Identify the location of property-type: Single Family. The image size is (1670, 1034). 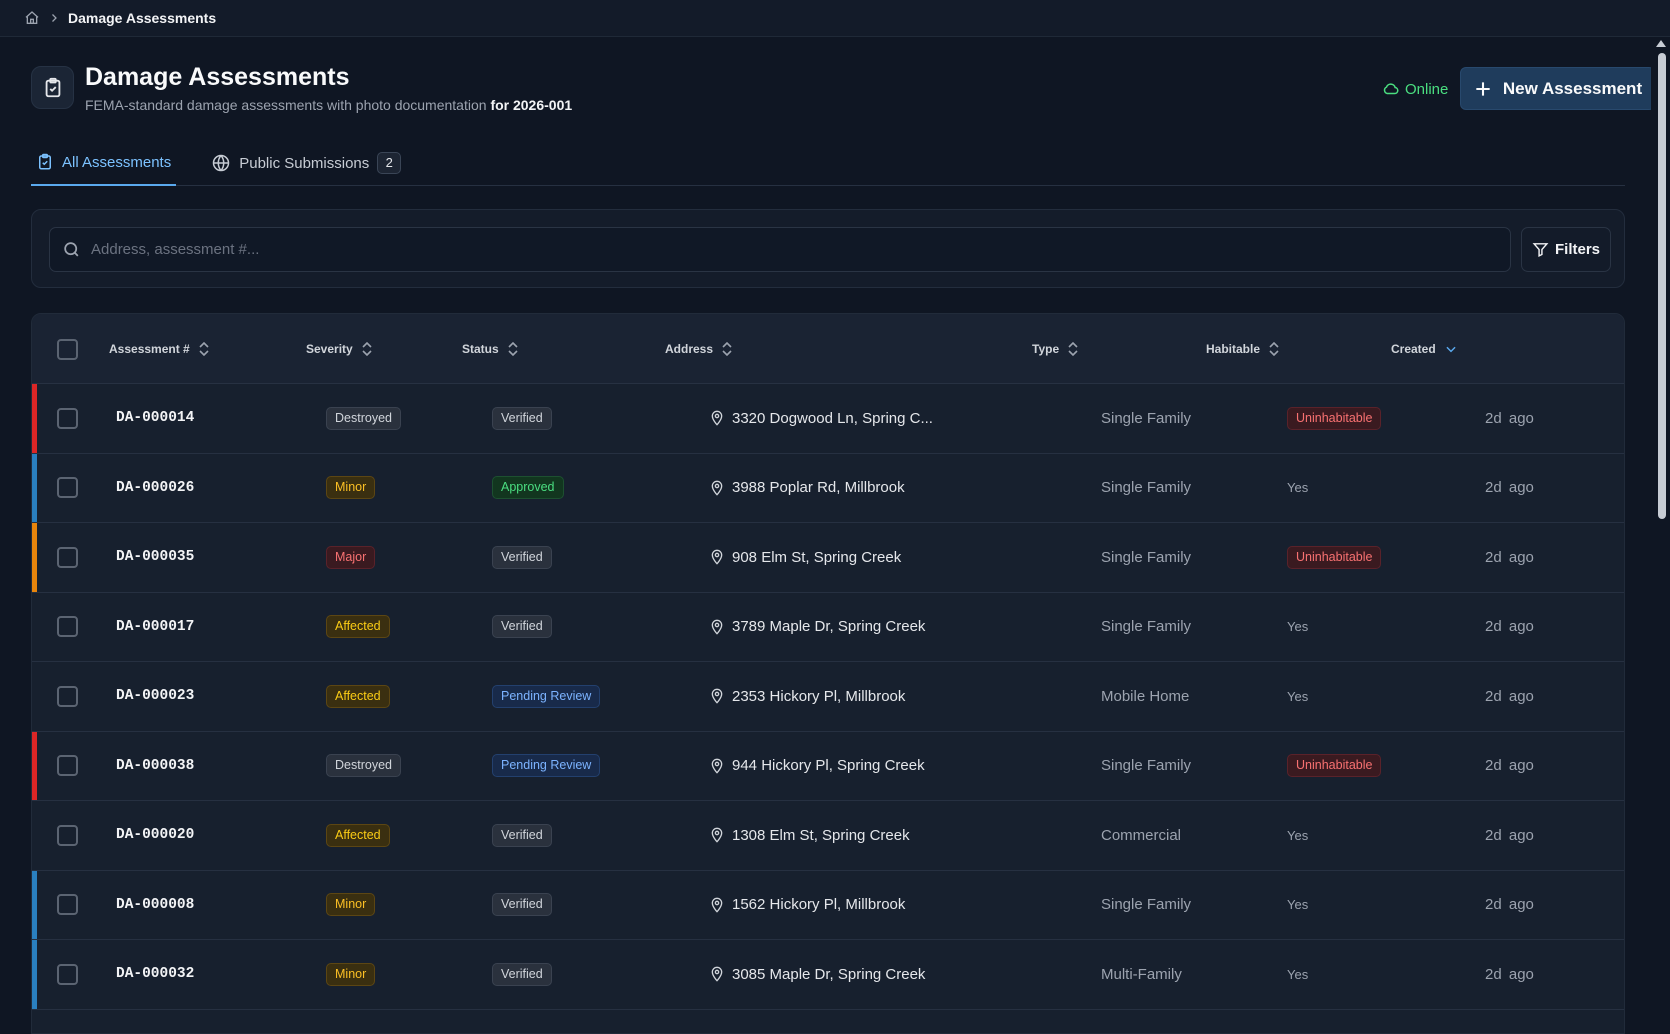
(1146, 766).